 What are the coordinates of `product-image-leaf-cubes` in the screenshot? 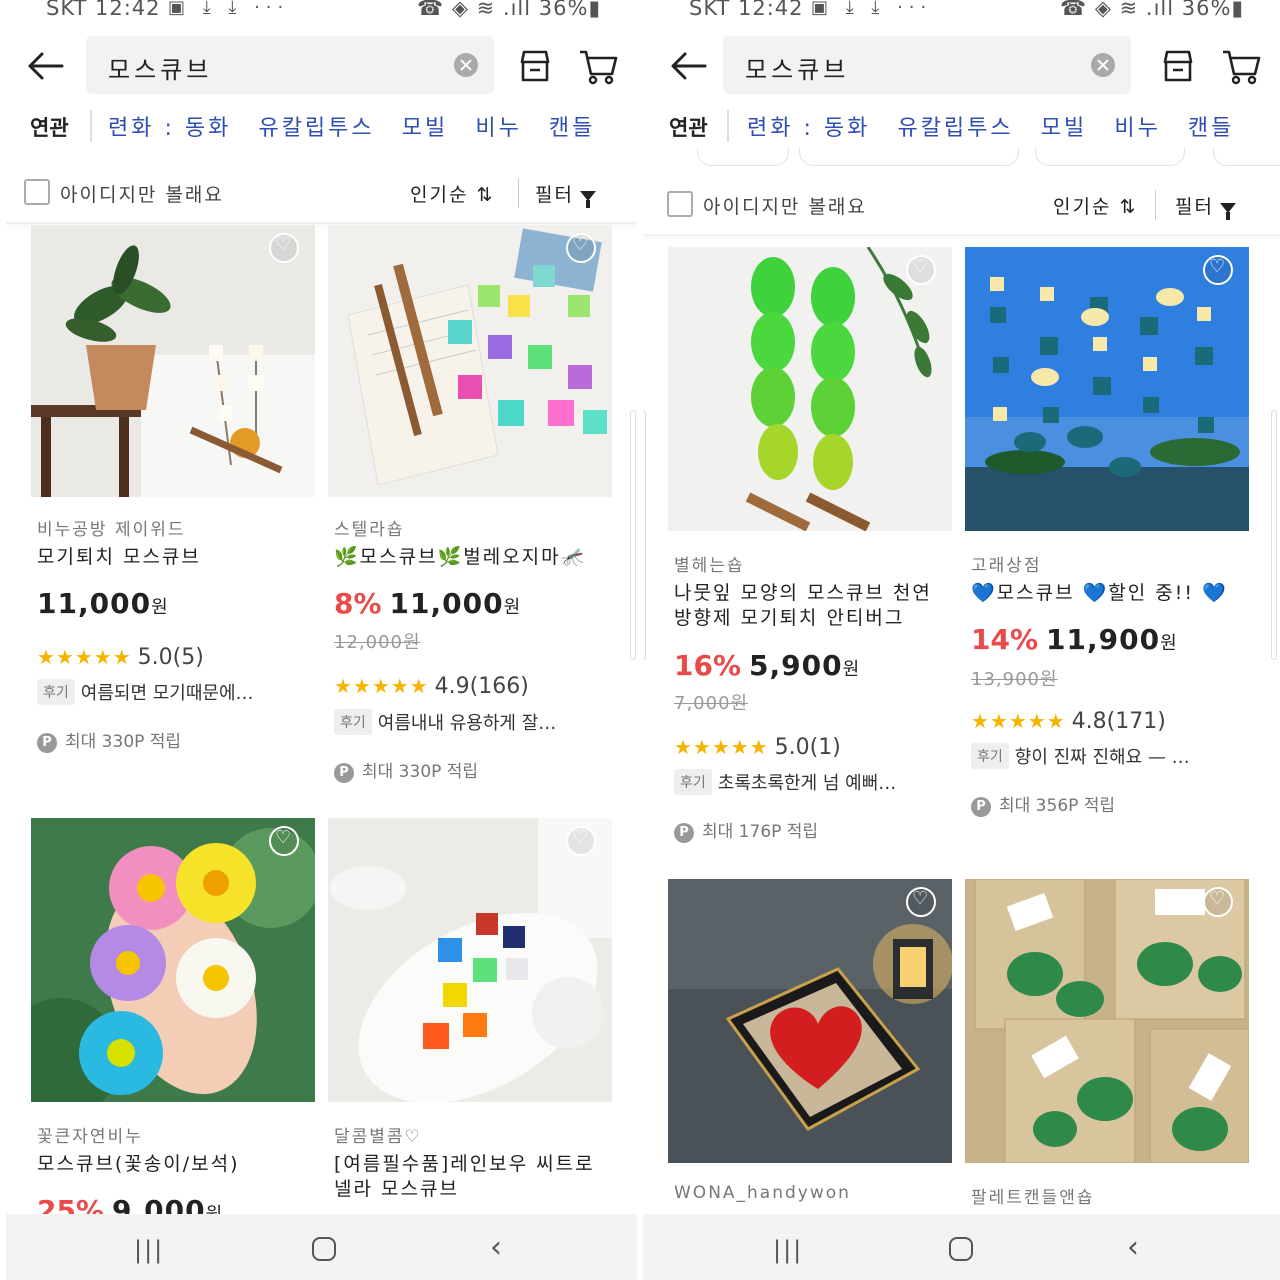 It's located at (810, 389).